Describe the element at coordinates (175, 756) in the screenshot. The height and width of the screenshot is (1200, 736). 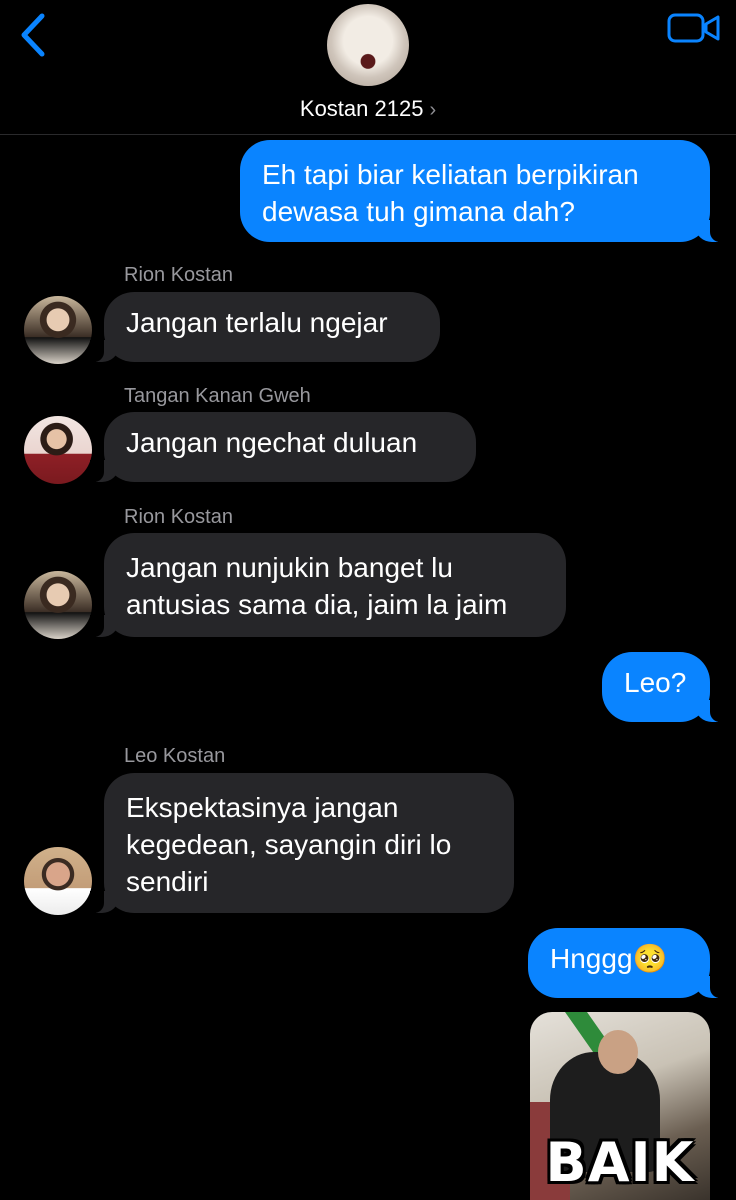
I see `sender-name: Leo Kostan` at that location.